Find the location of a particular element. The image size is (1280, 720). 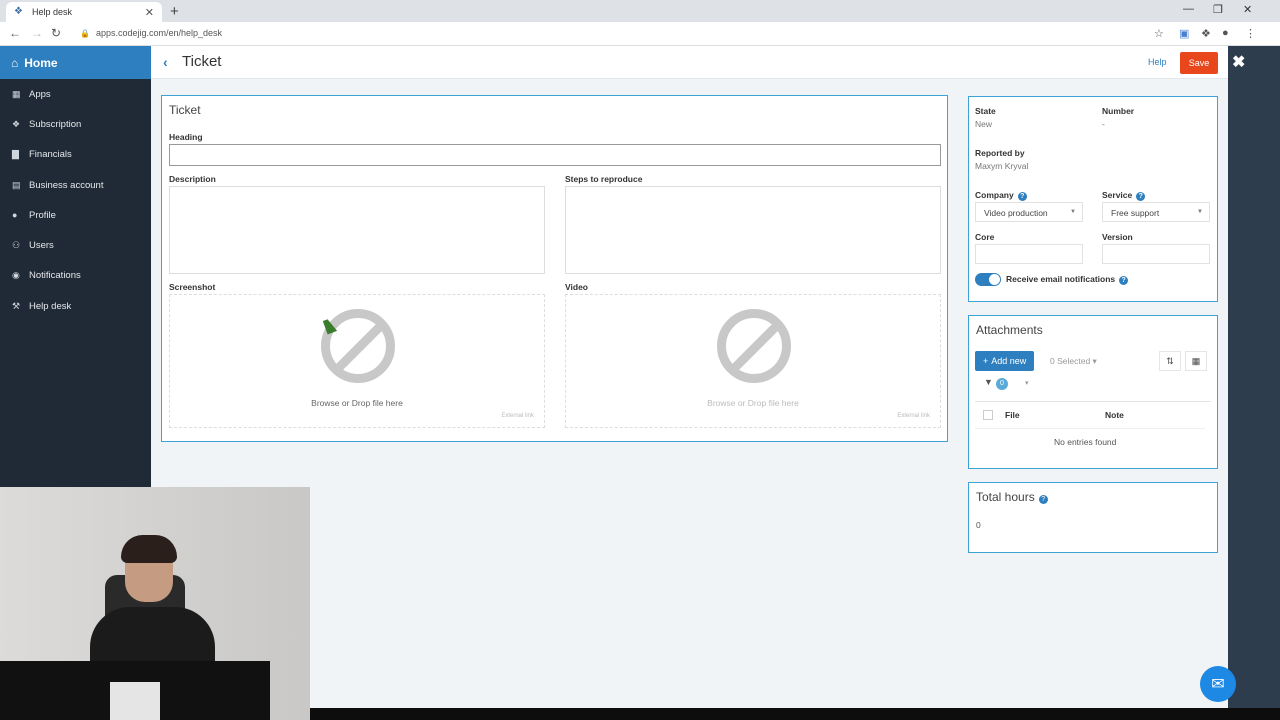

no-file-icon is located at coordinates (754, 346).